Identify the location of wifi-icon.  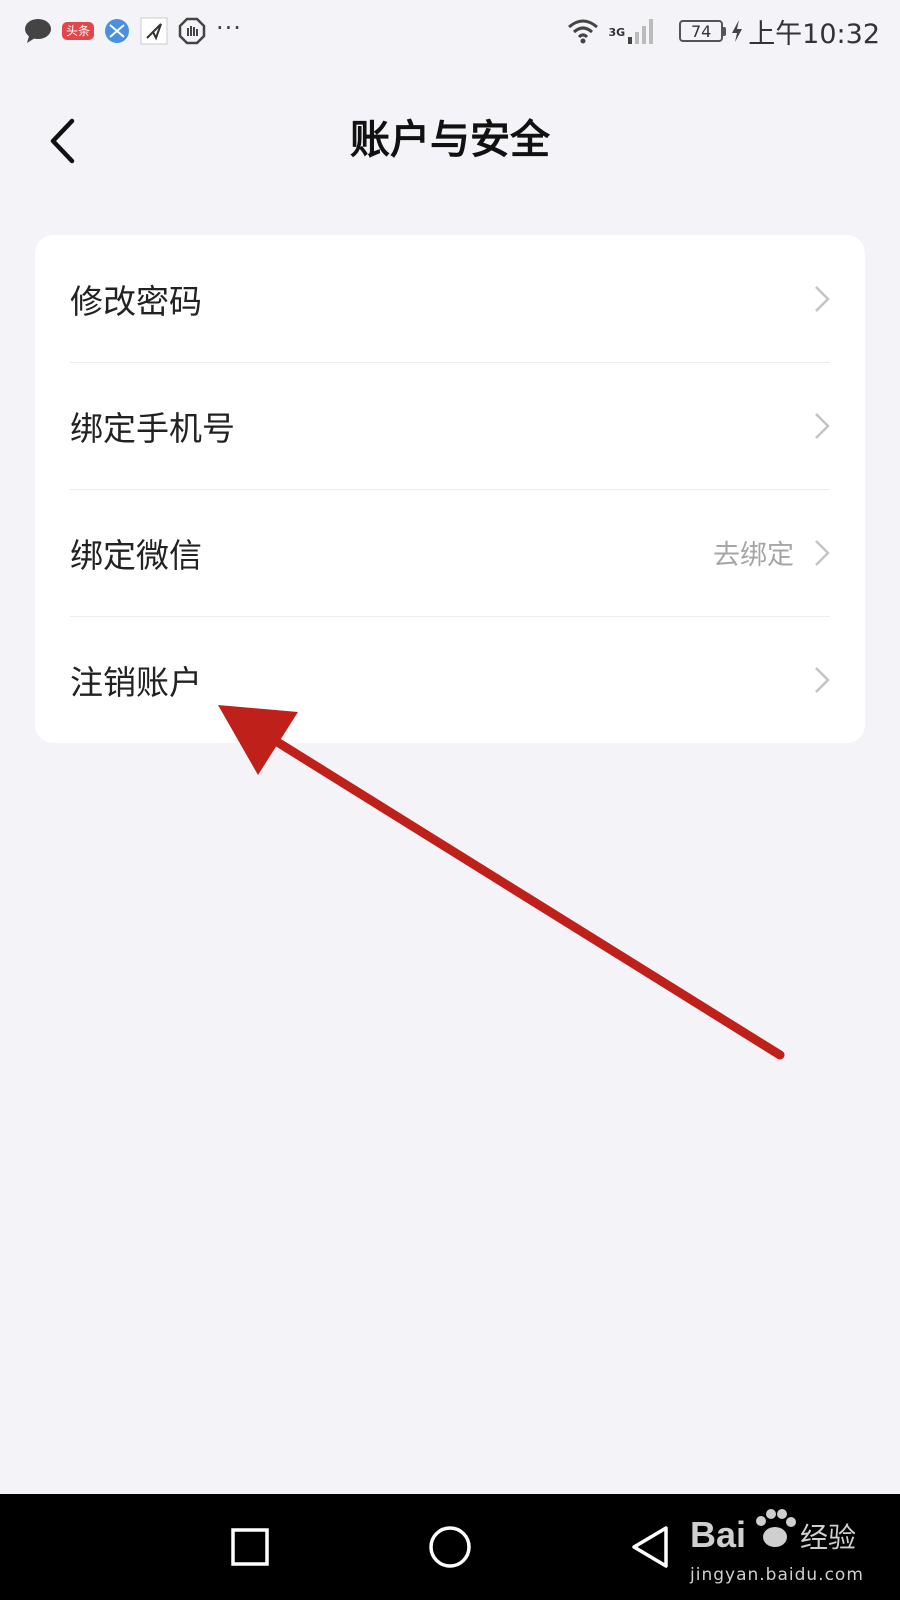
(583, 31).